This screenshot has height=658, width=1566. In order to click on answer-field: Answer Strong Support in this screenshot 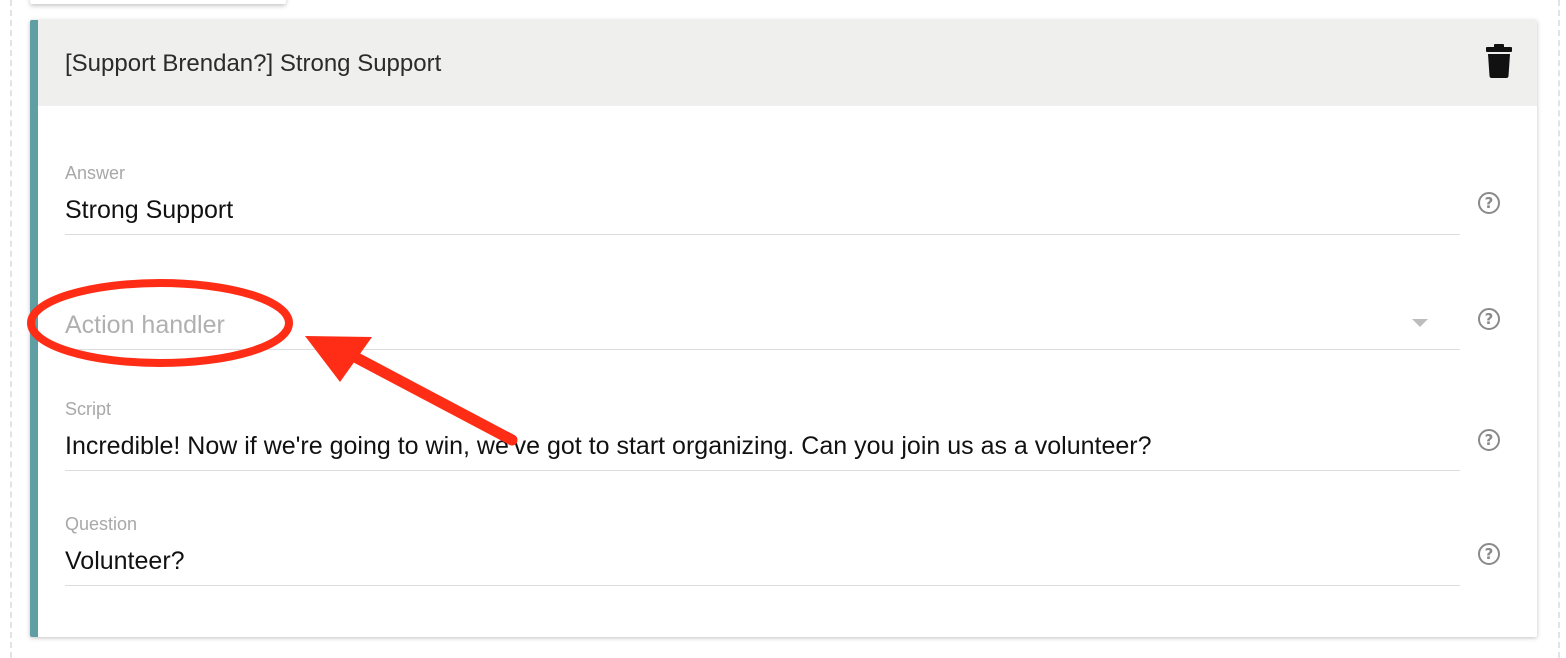, I will do `click(762, 198)`.